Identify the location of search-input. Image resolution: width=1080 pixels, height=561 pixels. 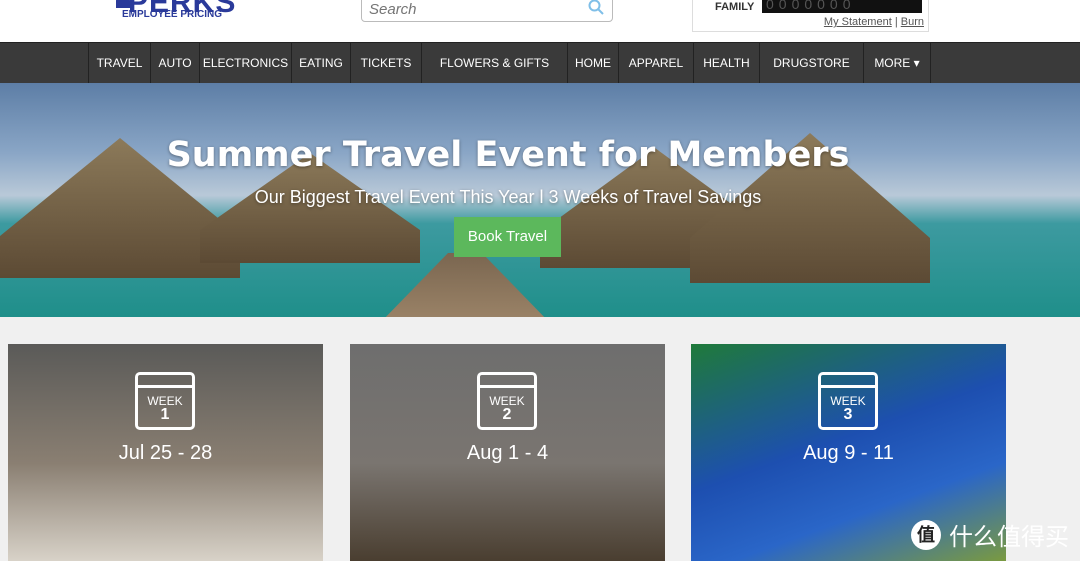
(474, 9).